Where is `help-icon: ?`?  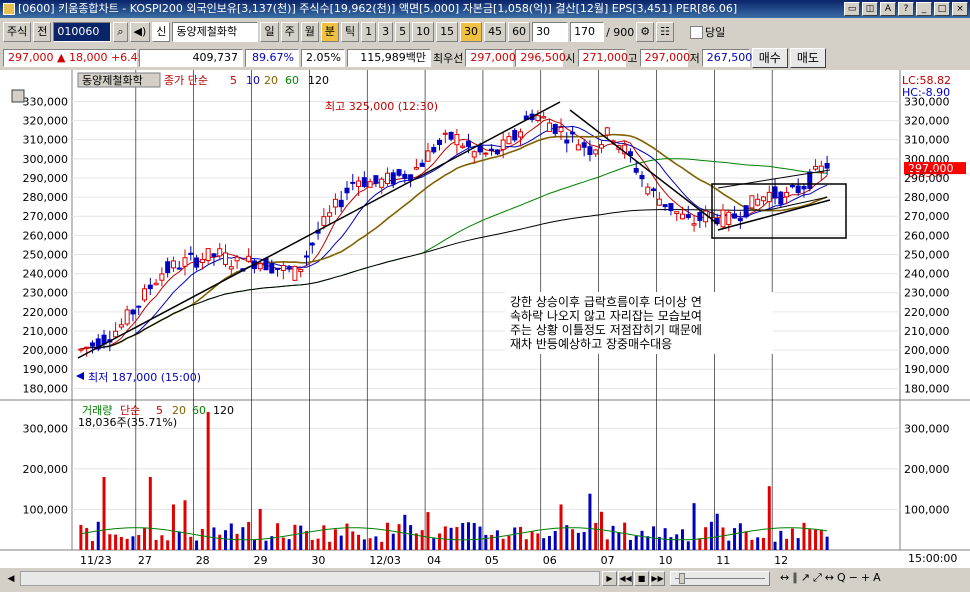 help-icon: ? is located at coordinates (906, 9).